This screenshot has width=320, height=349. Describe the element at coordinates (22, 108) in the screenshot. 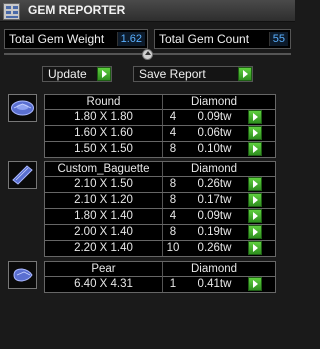

I see `round-gem-icon` at that location.